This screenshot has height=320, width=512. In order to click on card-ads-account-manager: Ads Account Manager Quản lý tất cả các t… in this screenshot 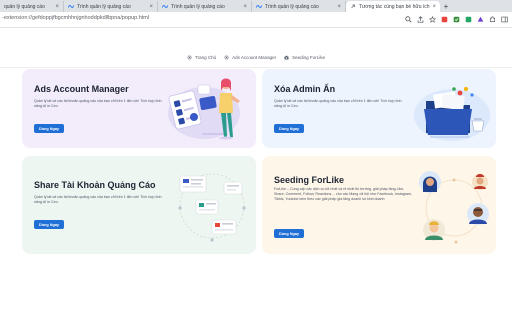, I will do `click(139, 108)`.